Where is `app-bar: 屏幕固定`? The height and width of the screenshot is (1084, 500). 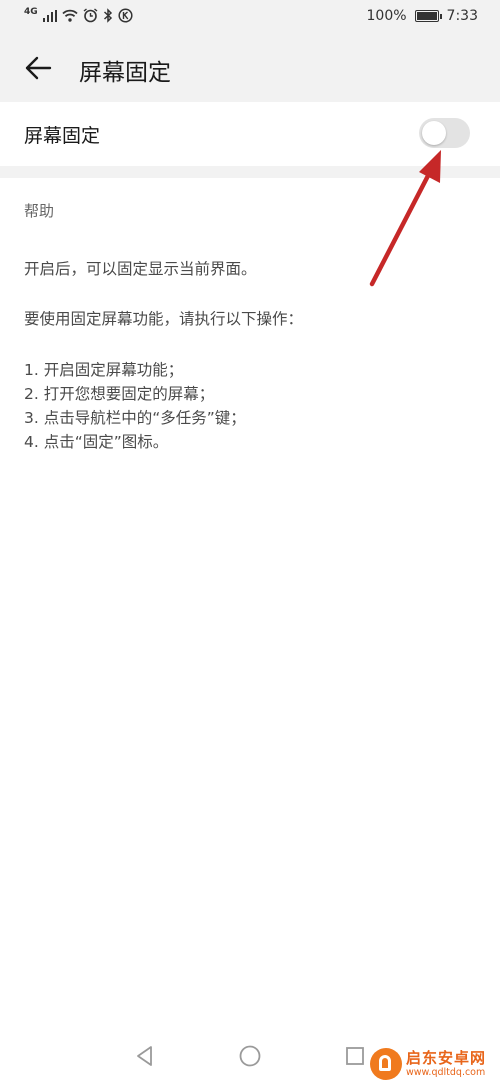 app-bar: 屏幕固定 is located at coordinates (250, 68).